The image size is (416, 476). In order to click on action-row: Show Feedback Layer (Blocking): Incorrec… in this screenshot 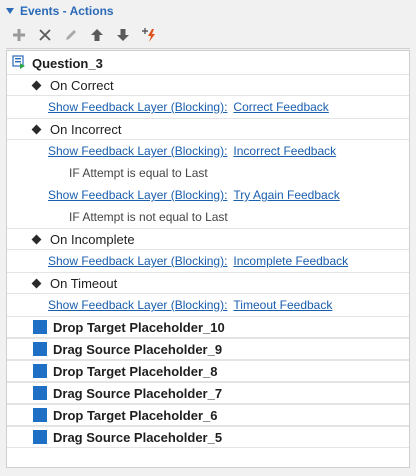, I will do `click(208, 151)`.